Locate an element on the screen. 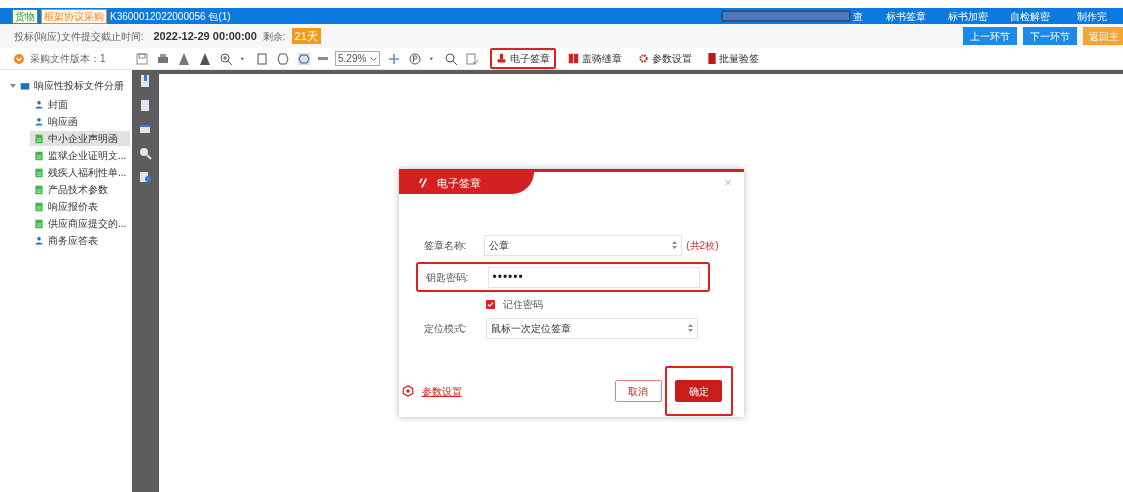 This screenshot has width=1123, height=492. toolbar-action-button: 参数设置 is located at coordinates (665, 58).